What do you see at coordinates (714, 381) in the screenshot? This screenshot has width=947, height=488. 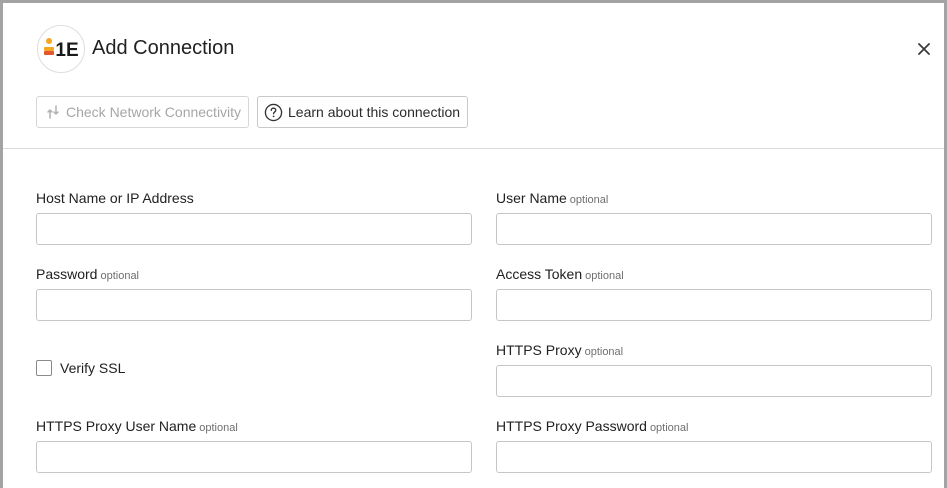 I see `https-proxy-input` at bounding box center [714, 381].